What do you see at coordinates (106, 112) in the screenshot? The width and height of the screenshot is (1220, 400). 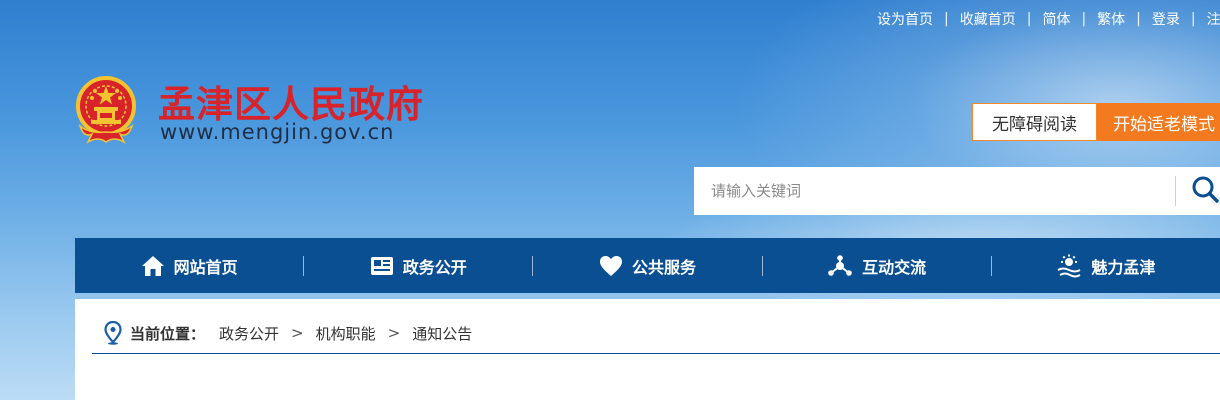 I see `national-emblem-icon` at bounding box center [106, 112].